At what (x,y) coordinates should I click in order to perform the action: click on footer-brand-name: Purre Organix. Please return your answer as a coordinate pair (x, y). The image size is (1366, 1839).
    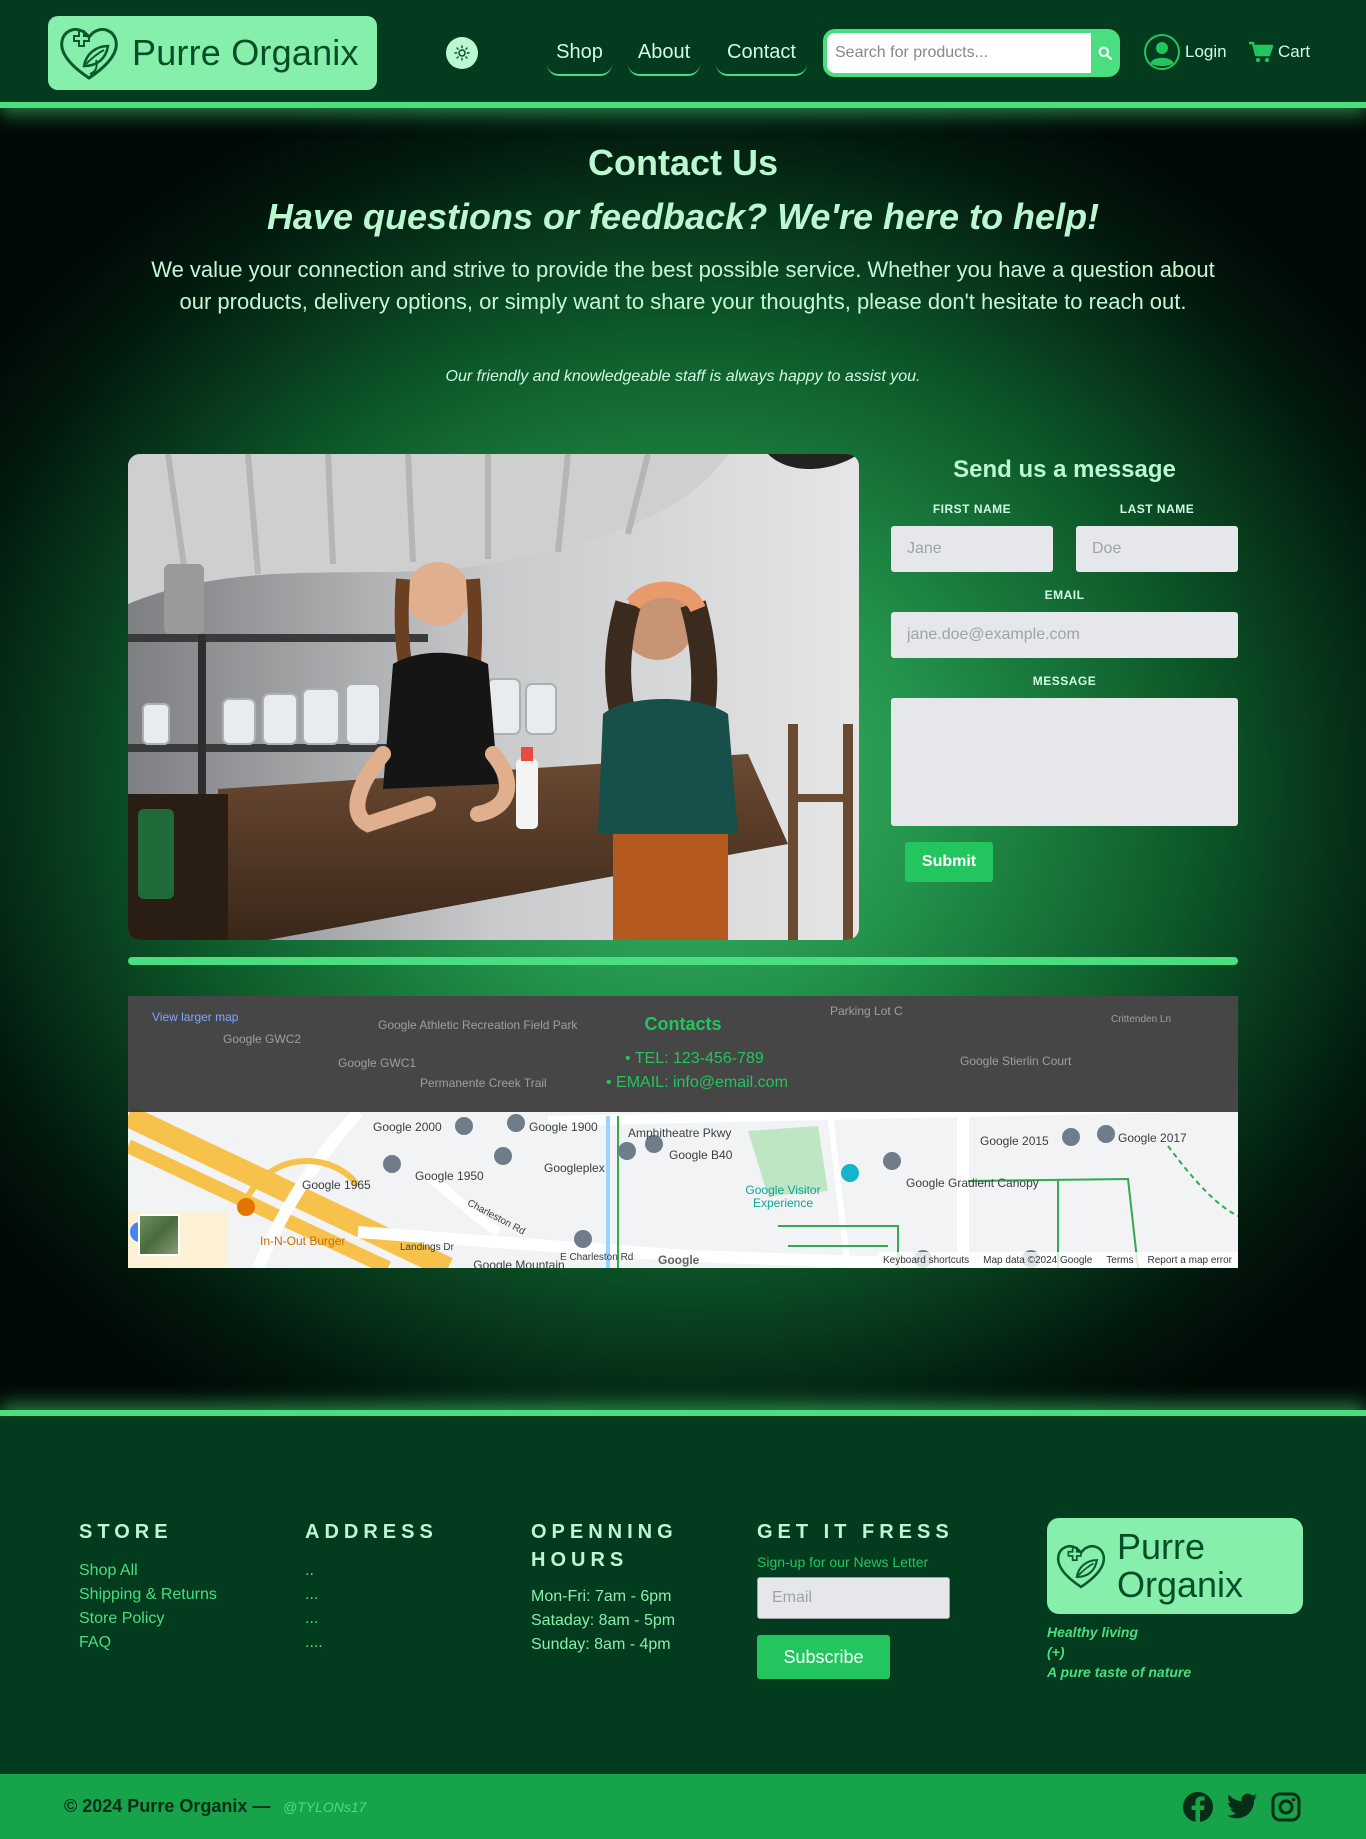
    Looking at the image, I should click on (1180, 1565).